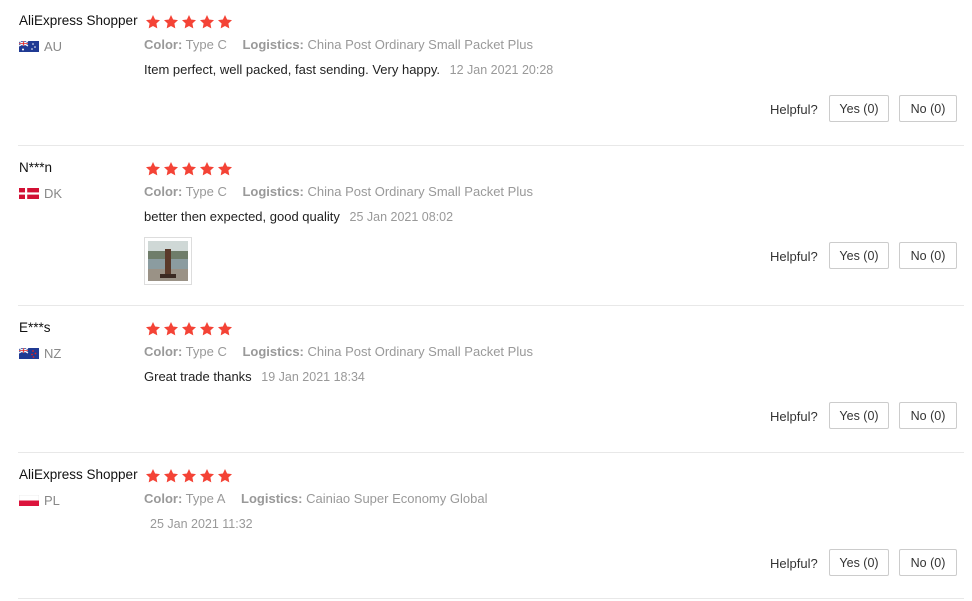 This screenshot has width=972, height=601. What do you see at coordinates (53, 193) in the screenshot?
I see `country-code: DK` at bounding box center [53, 193].